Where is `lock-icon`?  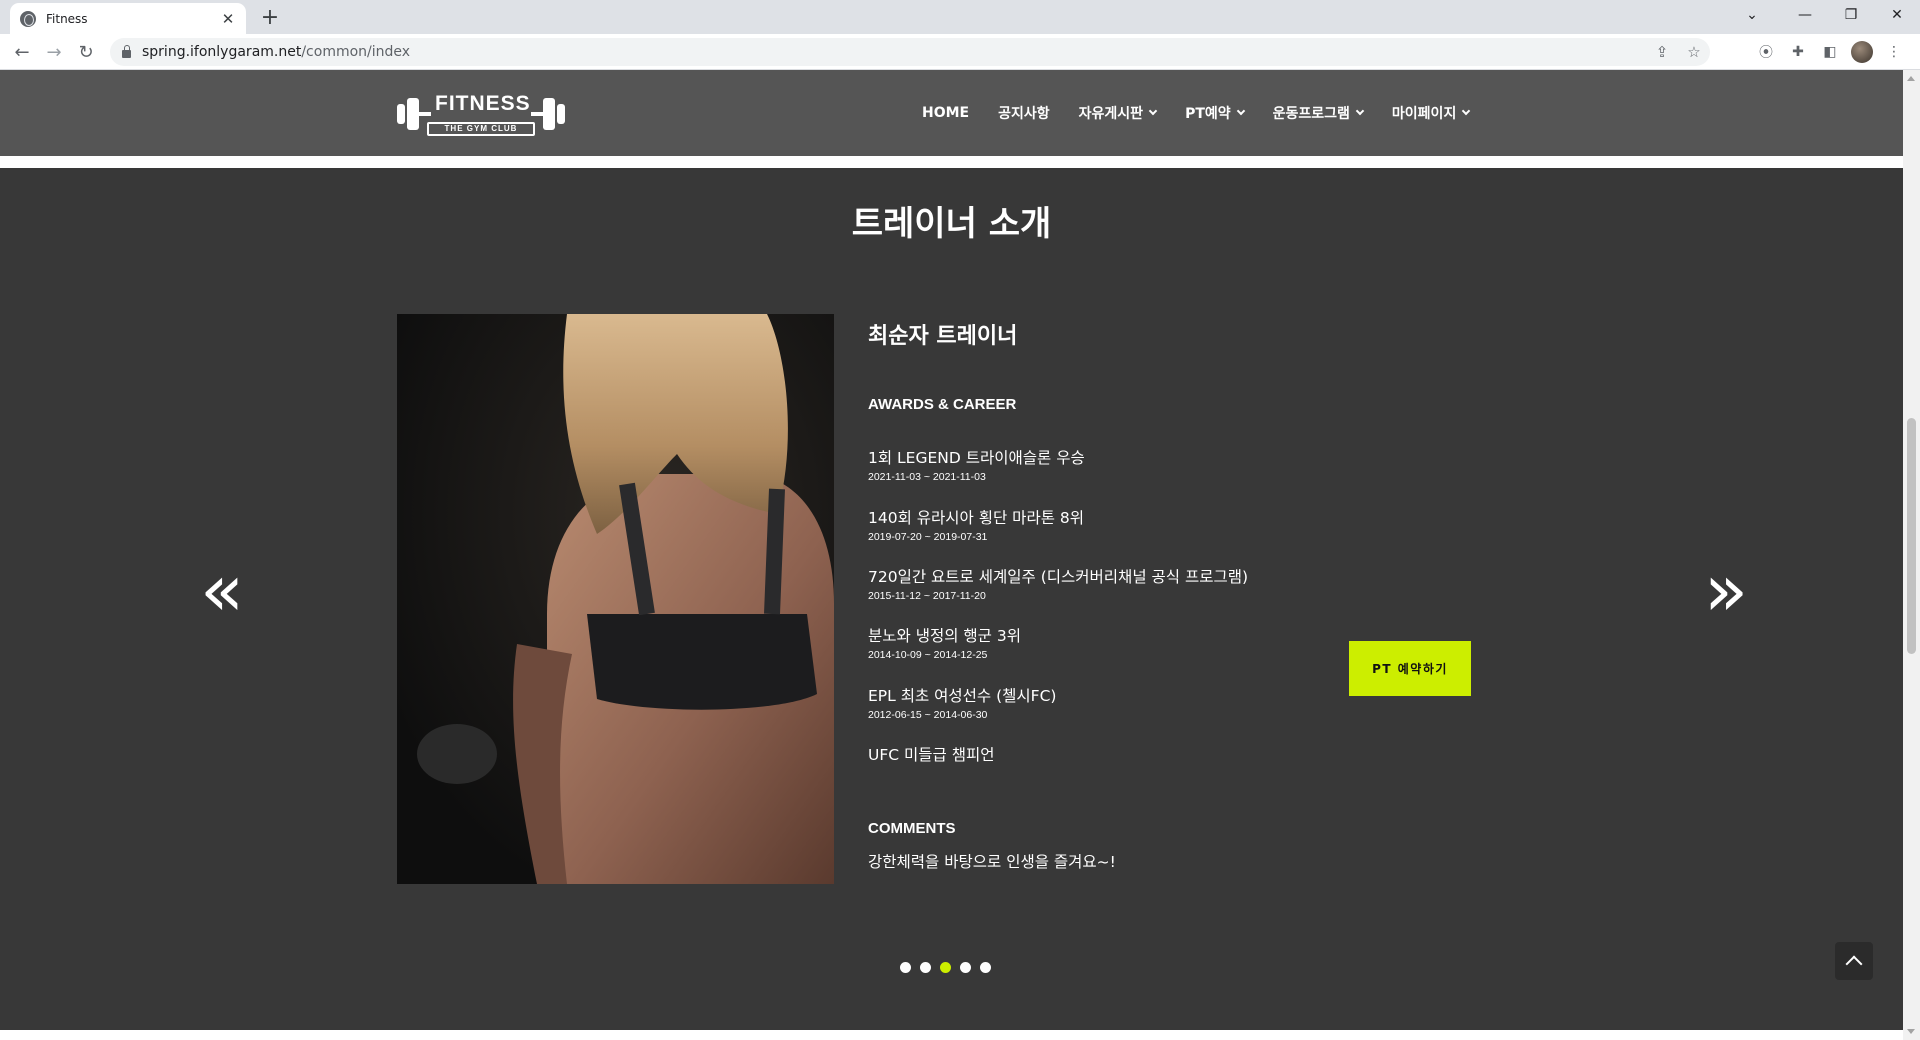 lock-icon is located at coordinates (126, 51).